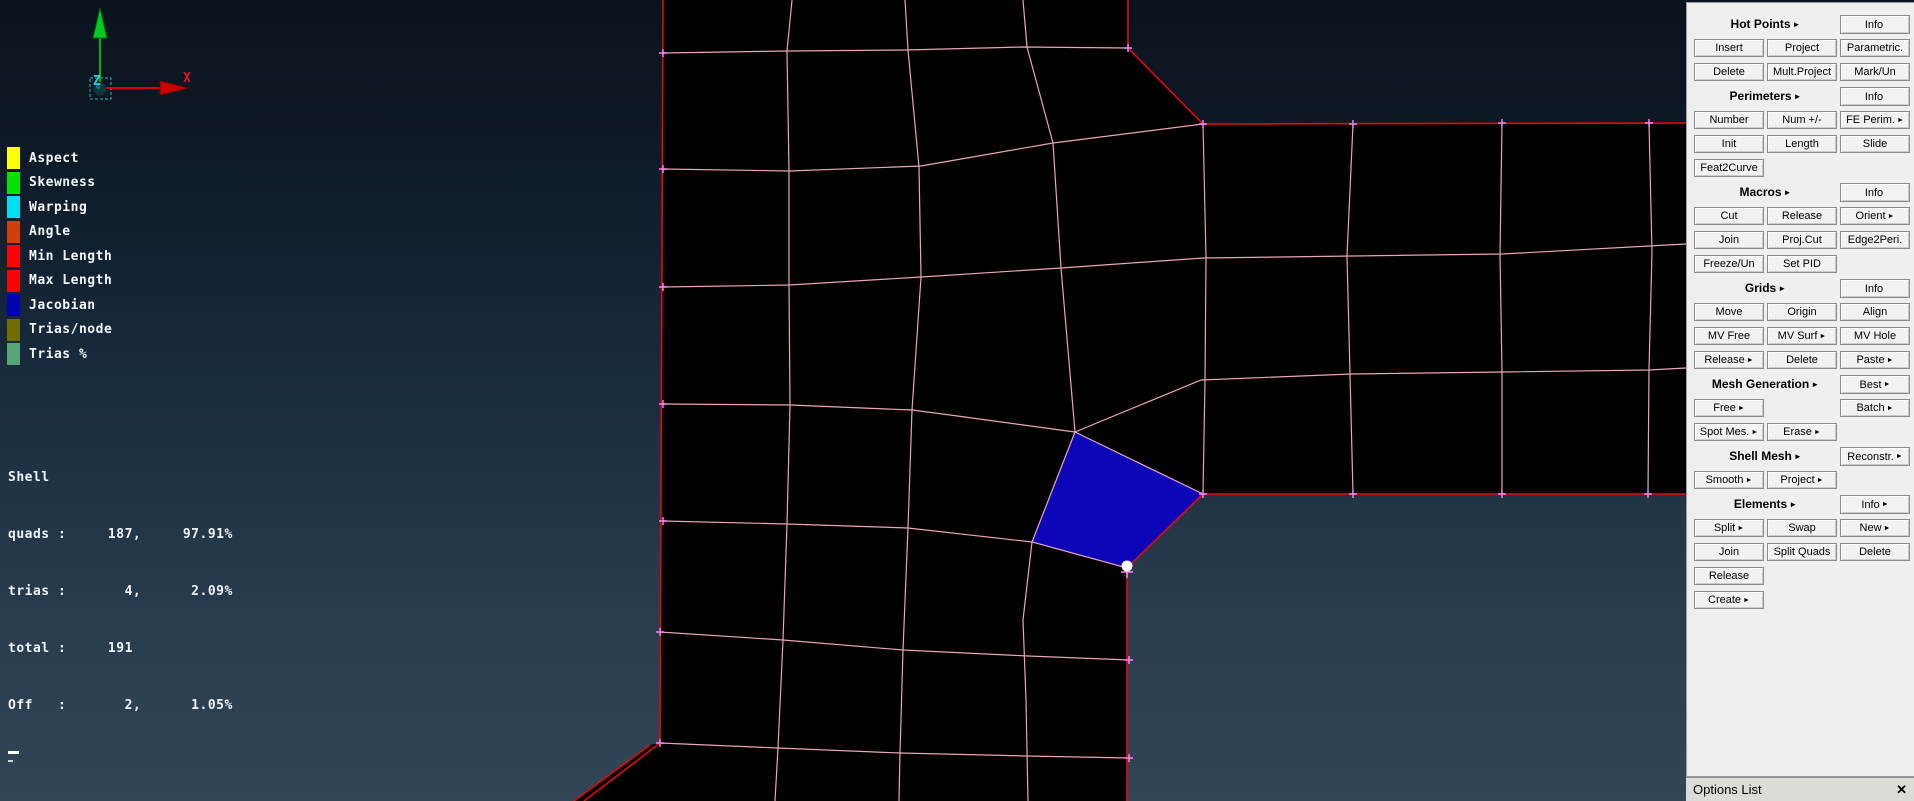 This screenshot has height=801, width=1914. I want to click on button-mv-free: MV Free, so click(1729, 336).